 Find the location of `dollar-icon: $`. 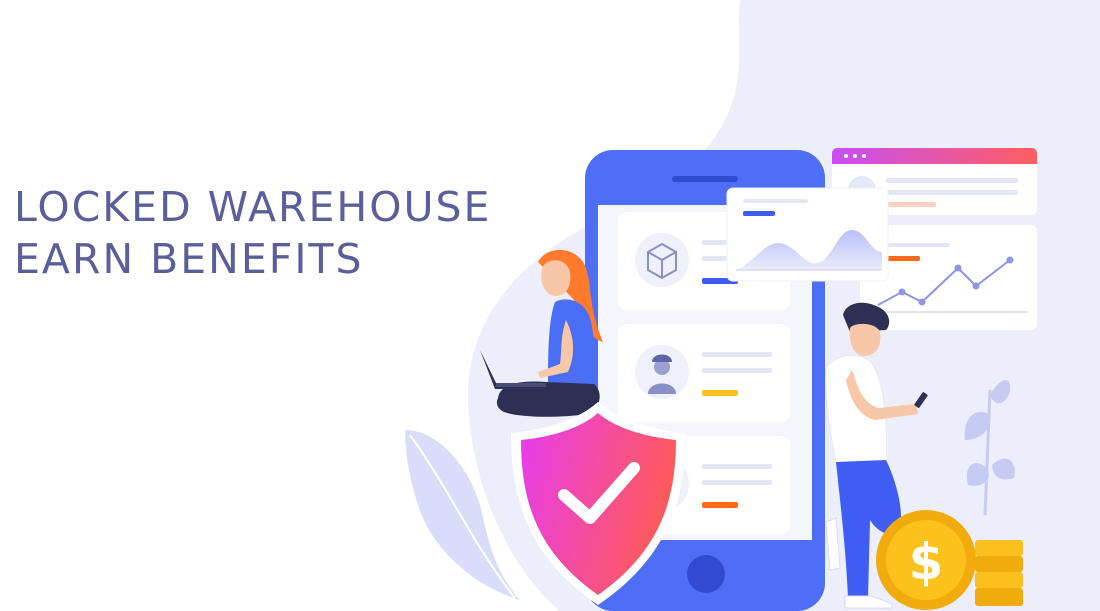

dollar-icon: $ is located at coordinates (926, 560).